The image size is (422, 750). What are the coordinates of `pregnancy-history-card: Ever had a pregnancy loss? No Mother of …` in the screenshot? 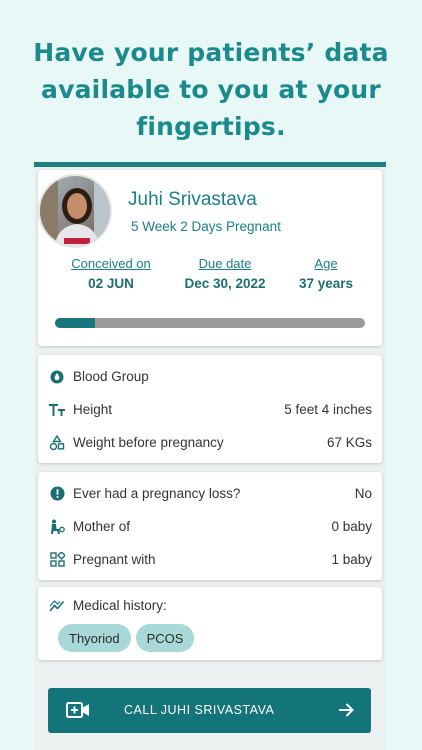 It's located at (210, 526).